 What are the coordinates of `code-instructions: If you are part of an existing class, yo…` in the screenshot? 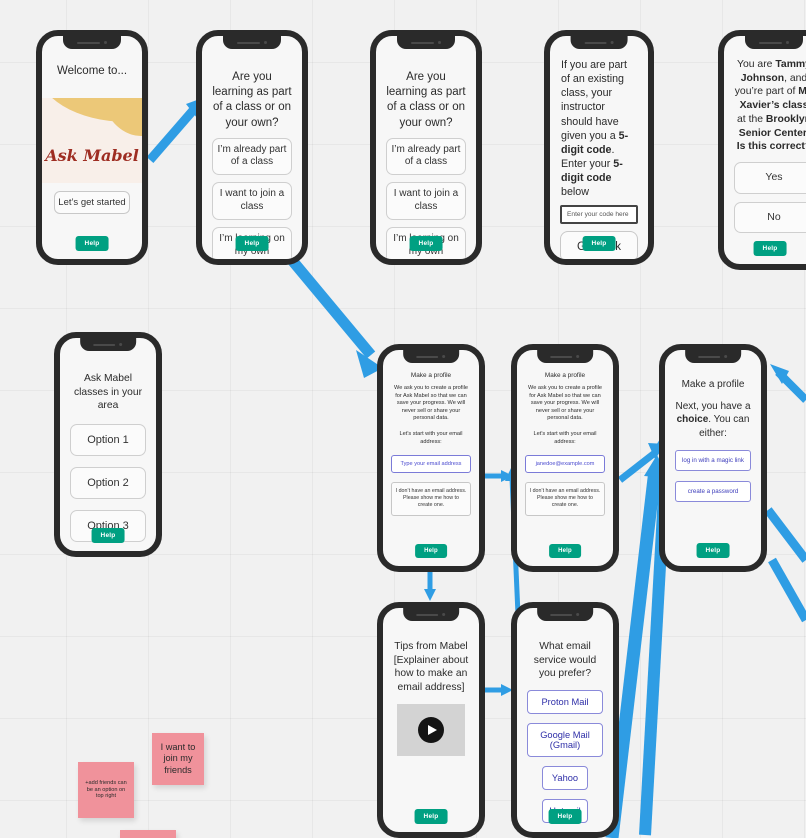 It's located at (599, 128).